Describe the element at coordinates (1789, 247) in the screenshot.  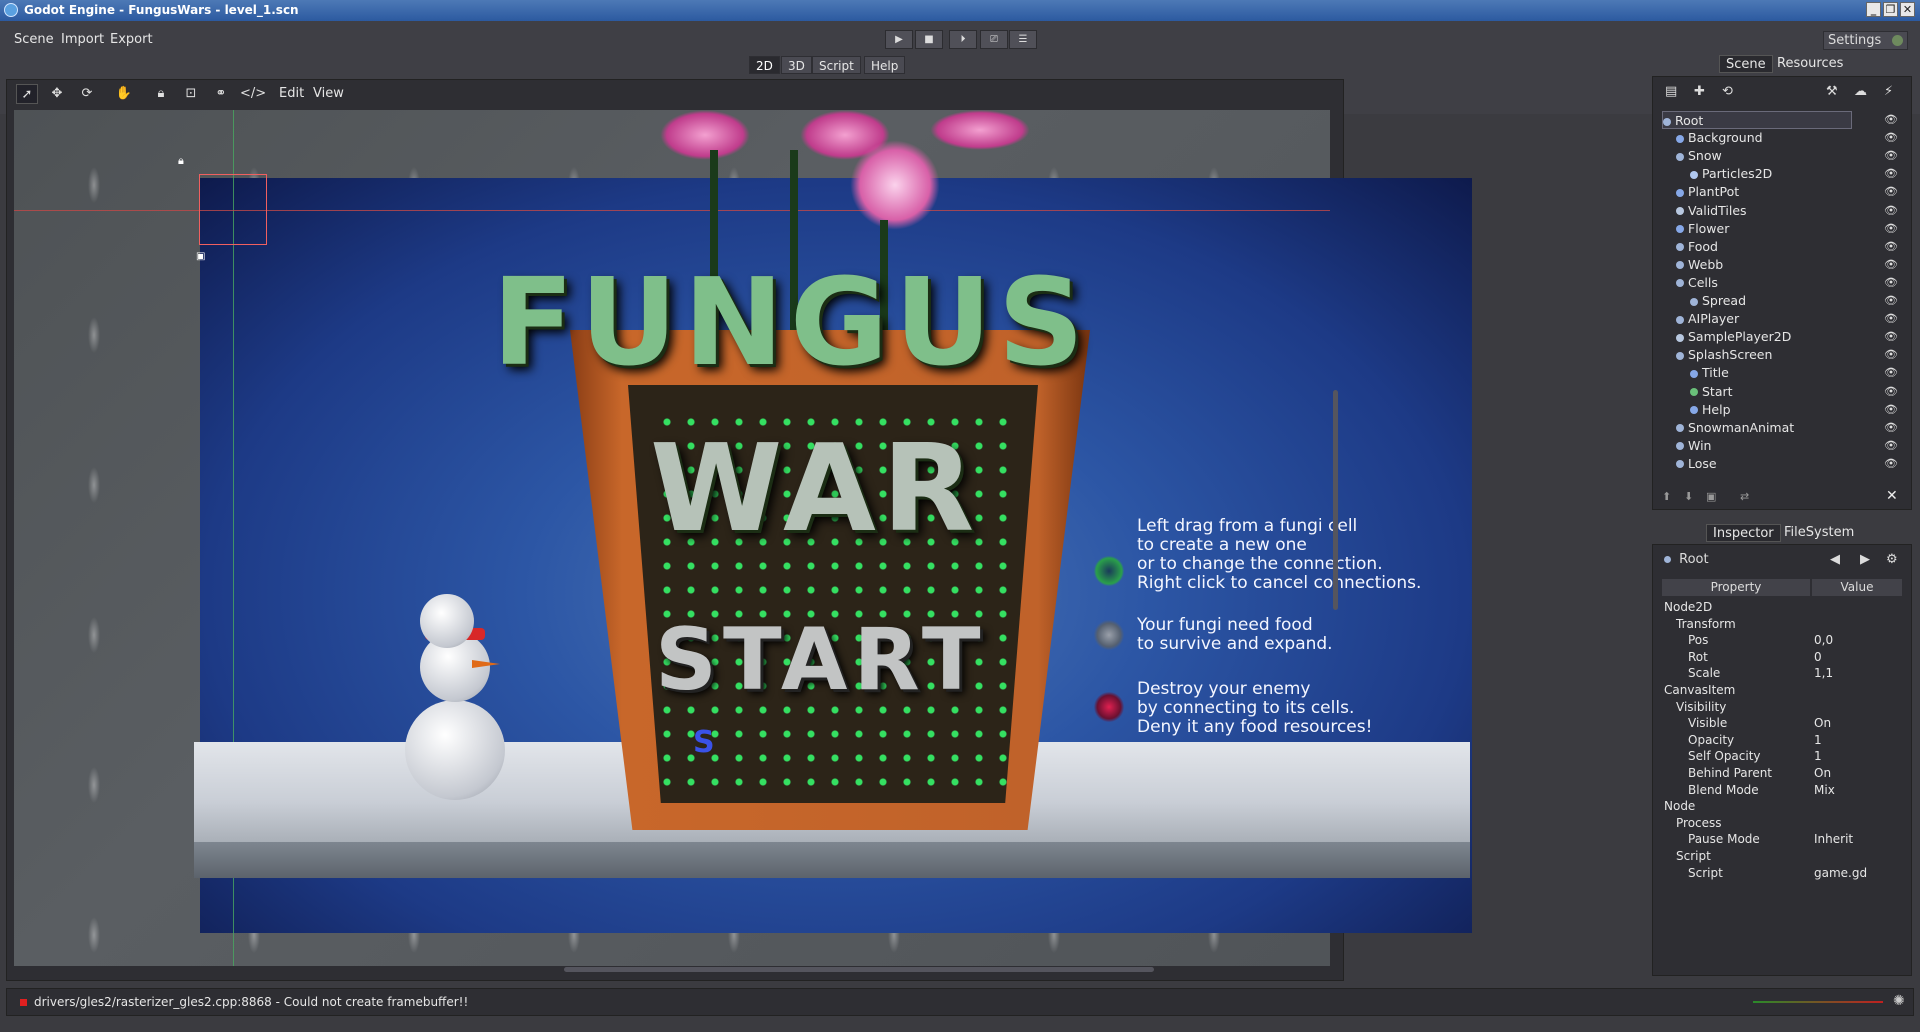
I see `scene-tree-item: Food` at that location.